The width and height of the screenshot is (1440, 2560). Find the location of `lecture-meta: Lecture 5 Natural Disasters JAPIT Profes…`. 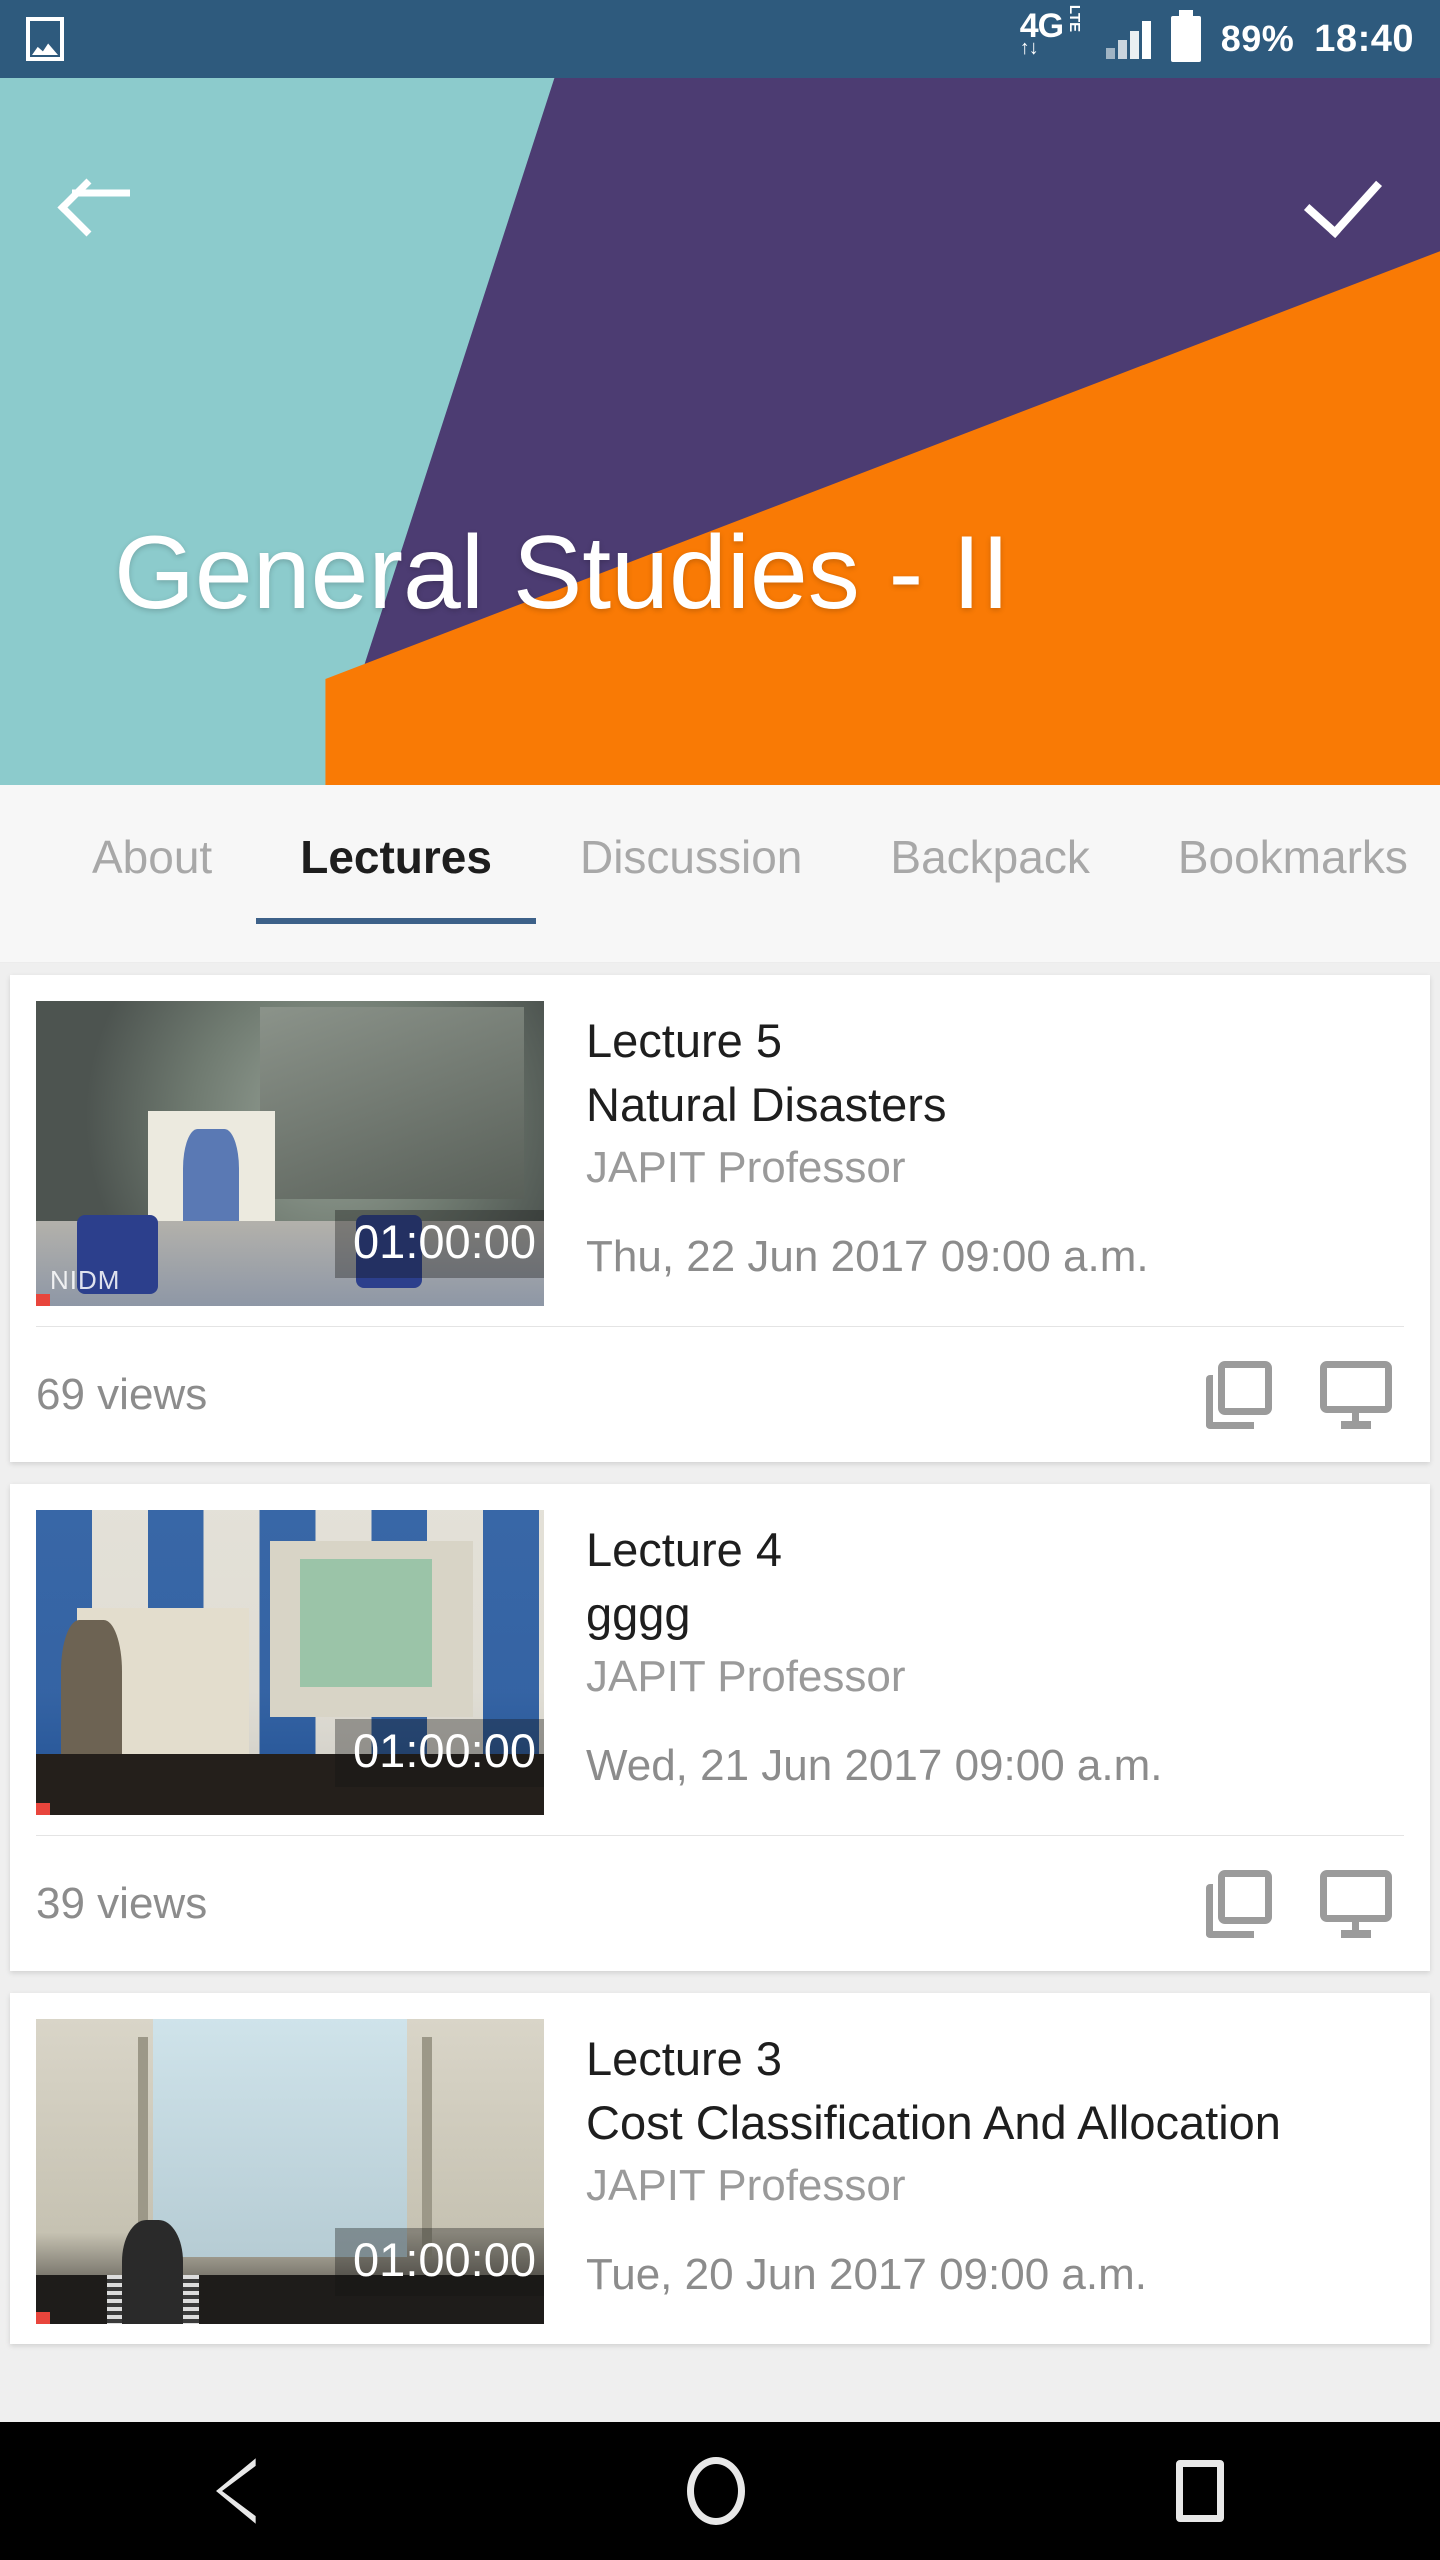

lecture-meta: Lecture 5 Natural Disasters JAPIT Profes… is located at coordinates (974, 1153).